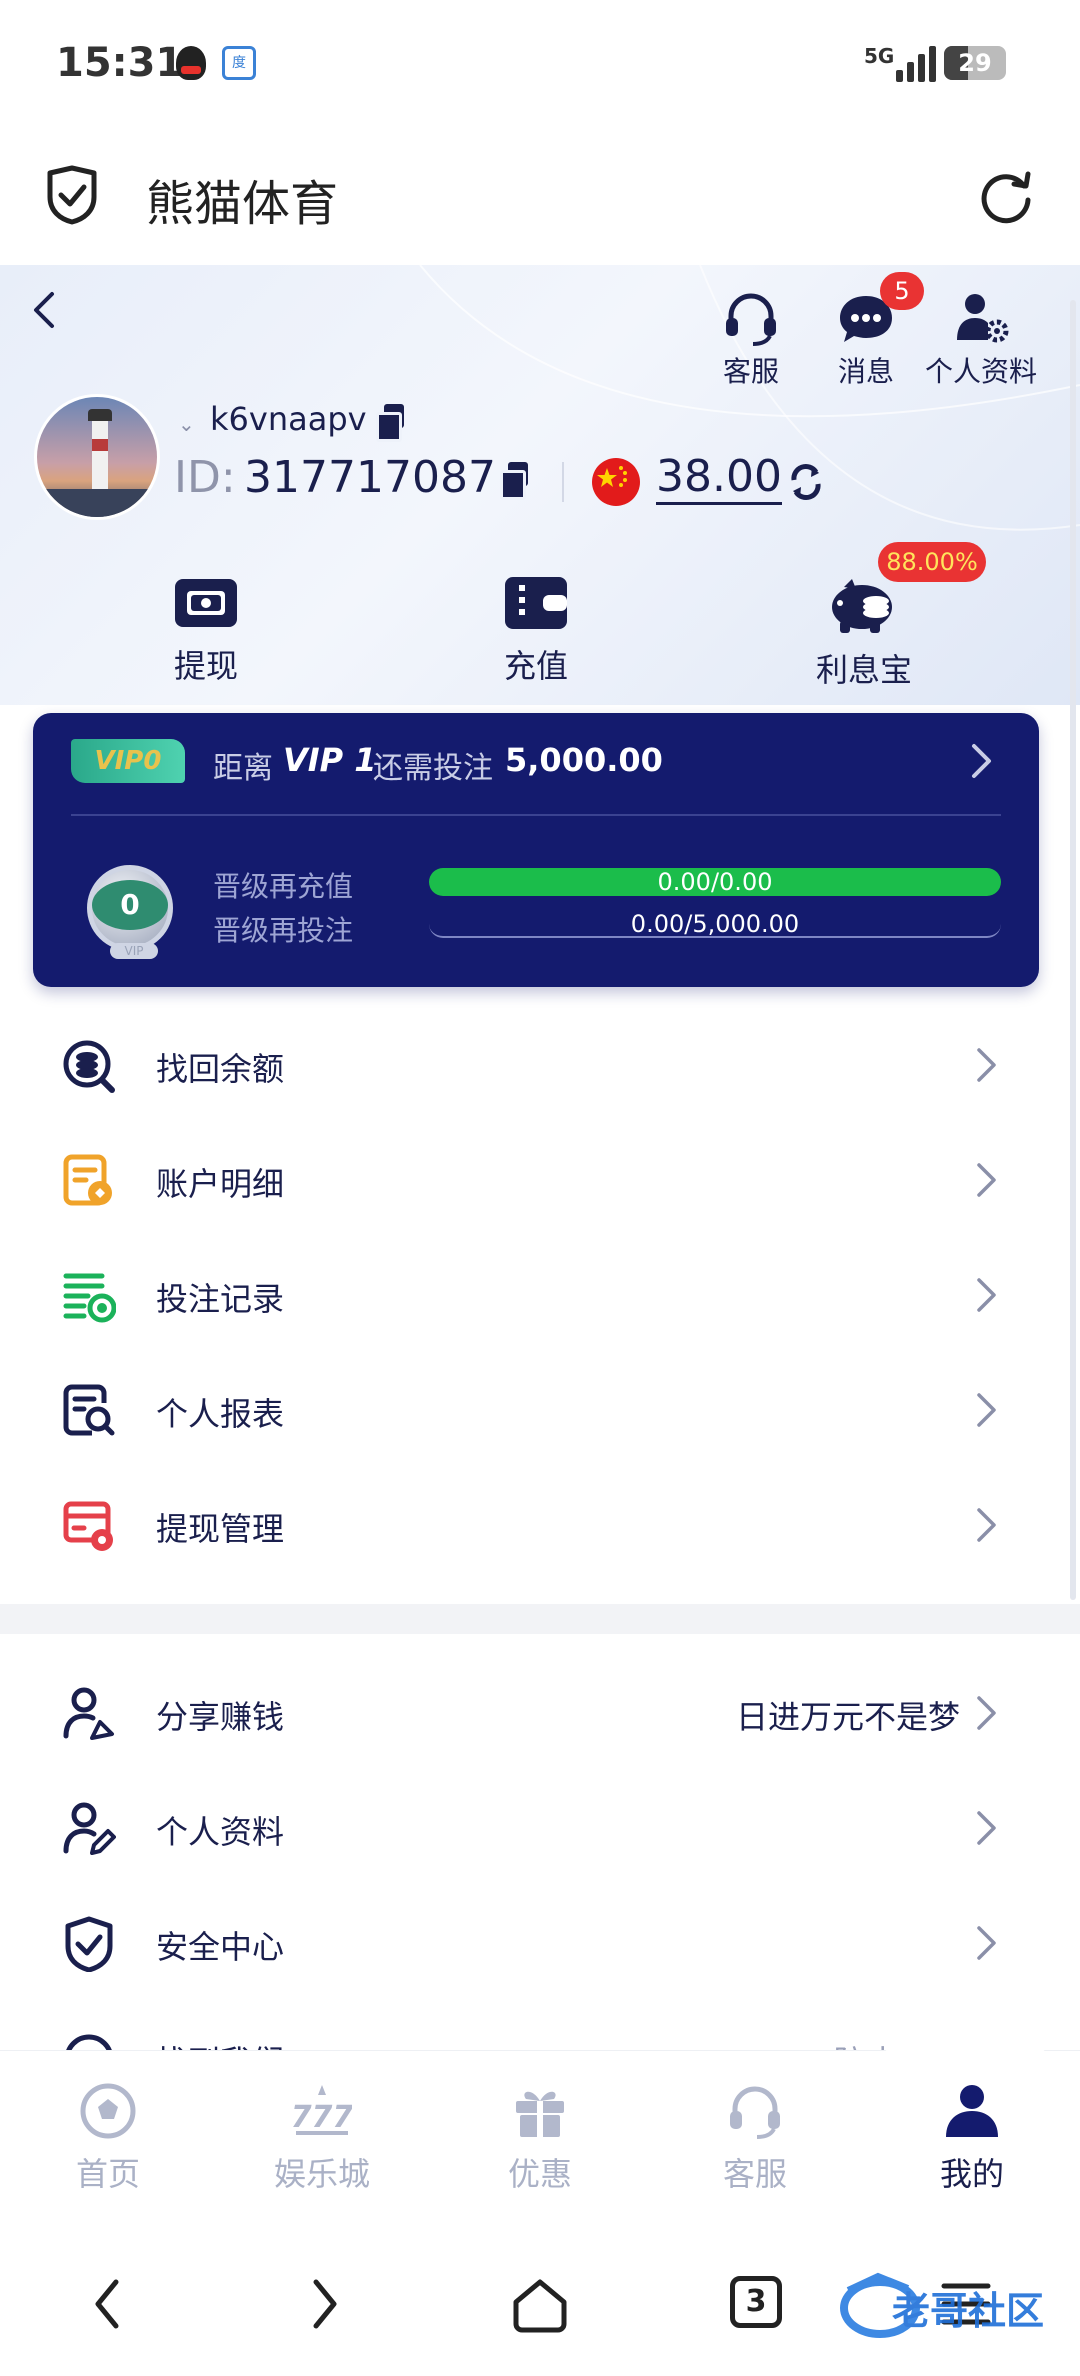 Image resolution: width=1080 pixels, height=2376 pixels. What do you see at coordinates (44, 310) in the screenshot?
I see `back-arrow-icon` at bounding box center [44, 310].